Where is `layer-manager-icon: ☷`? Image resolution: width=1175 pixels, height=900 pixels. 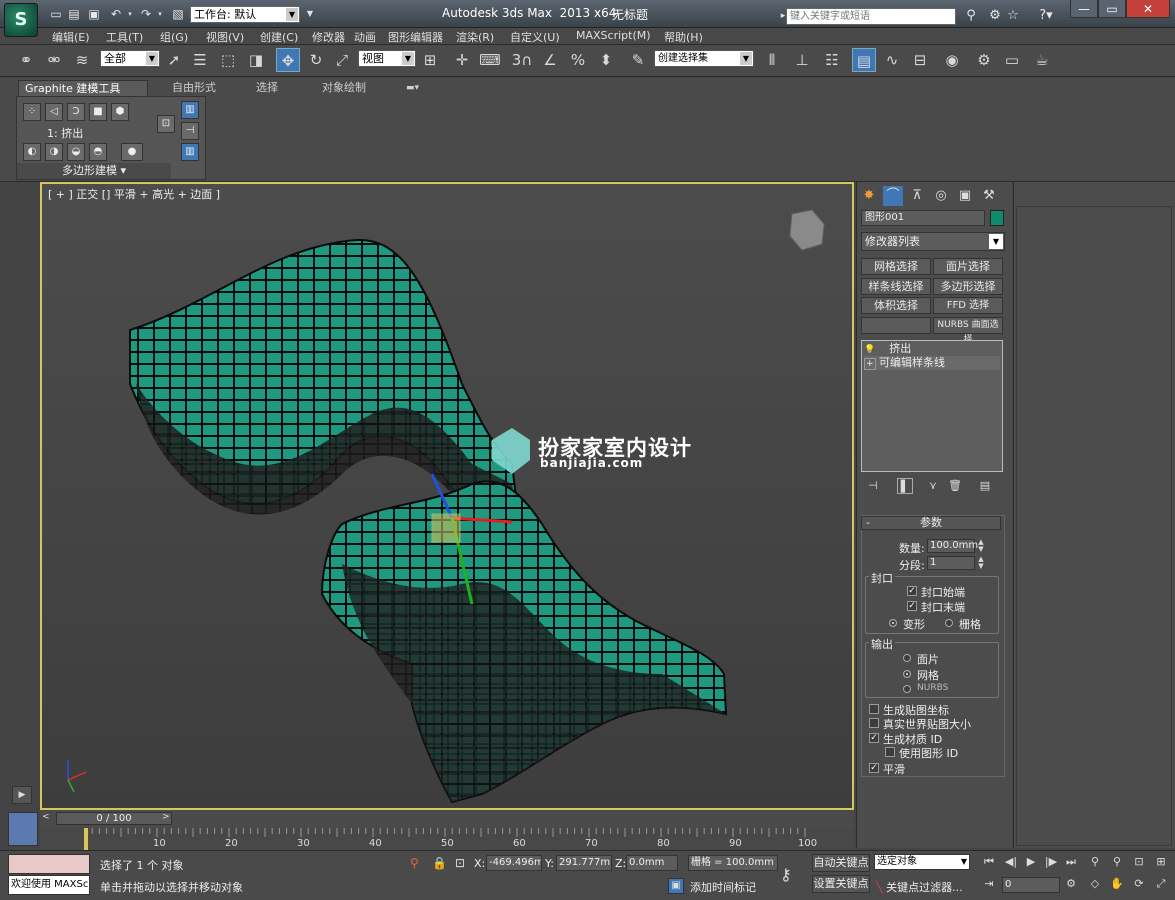
layer-manager-icon: ☷ is located at coordinates (832, 60).